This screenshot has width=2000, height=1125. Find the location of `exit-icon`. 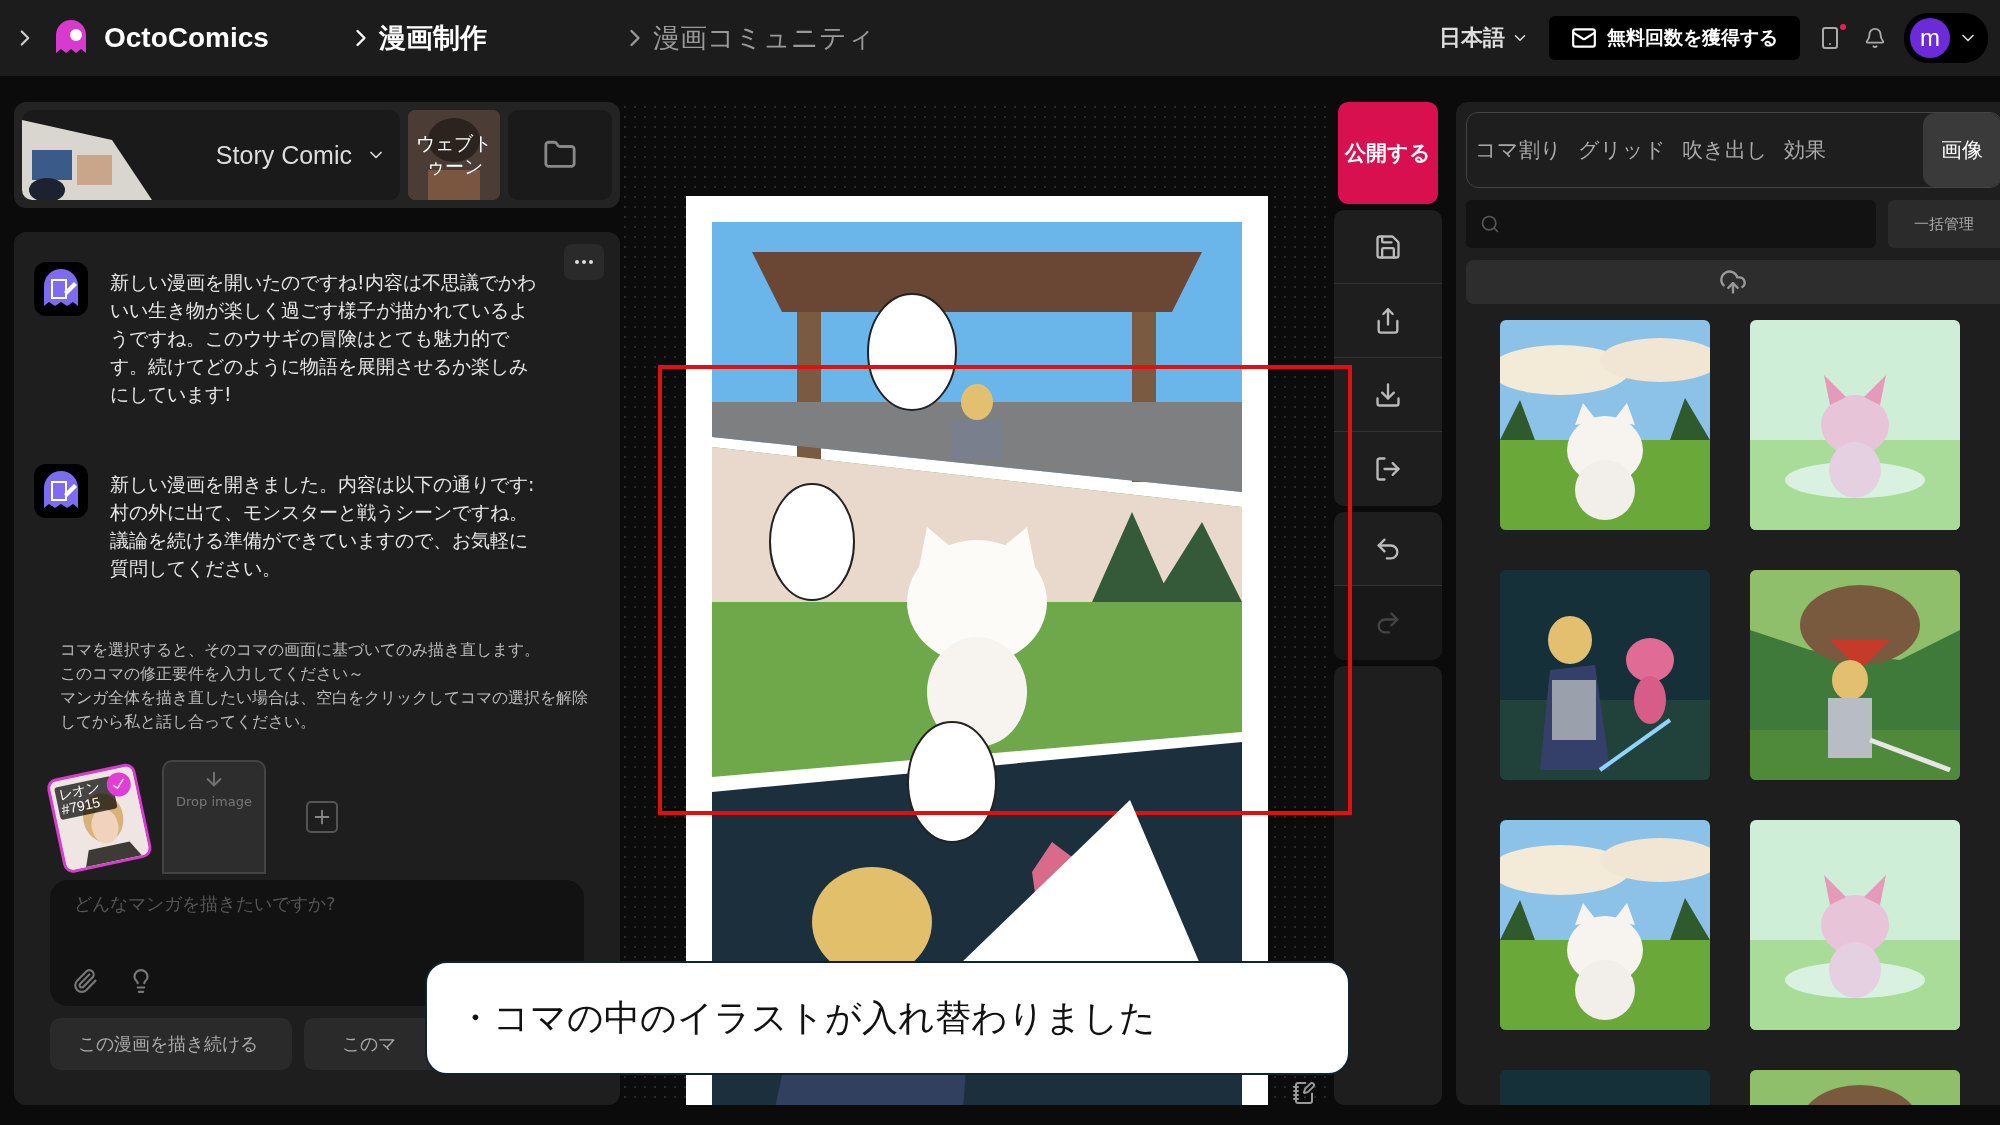

exit-icon is located at coordinates (1388, 469).